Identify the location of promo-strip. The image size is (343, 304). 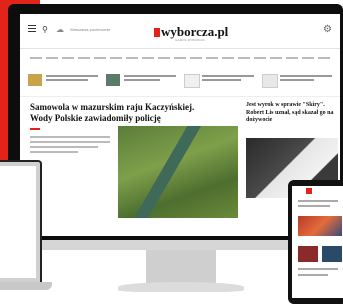
(180, 82).